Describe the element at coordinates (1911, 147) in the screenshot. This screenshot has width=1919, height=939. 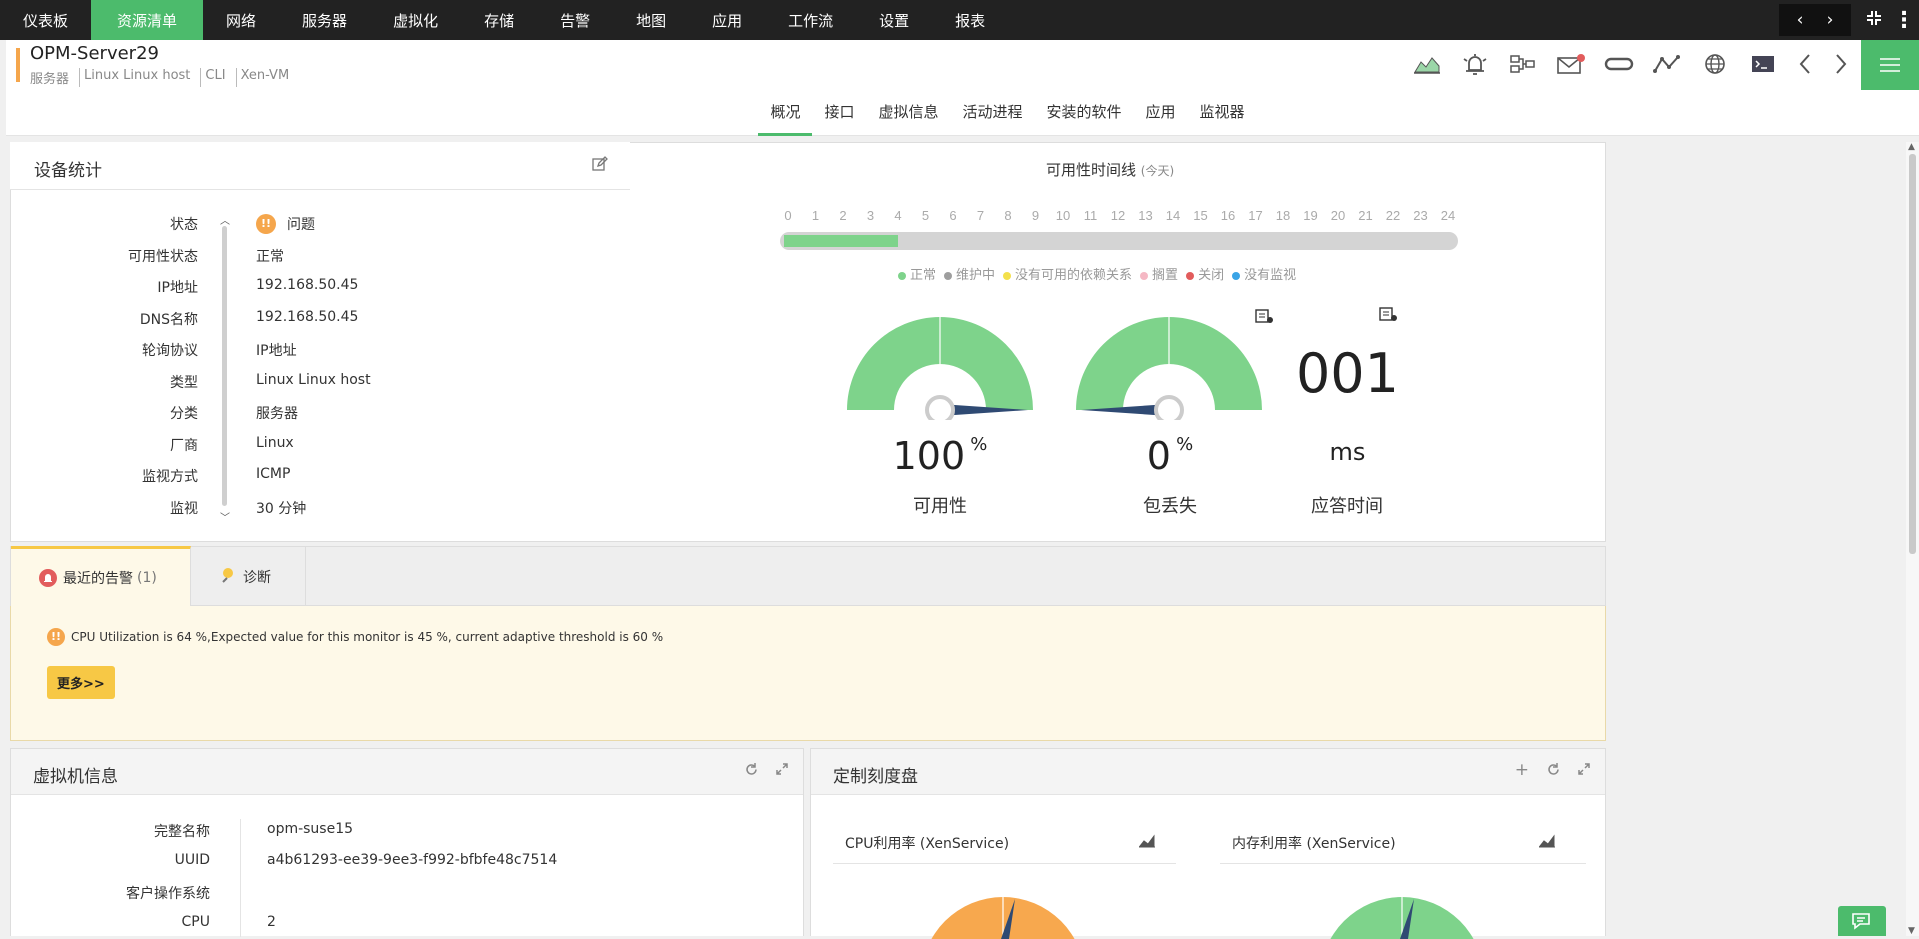
I see `page-scroll-up-icon: ▲` at that location.